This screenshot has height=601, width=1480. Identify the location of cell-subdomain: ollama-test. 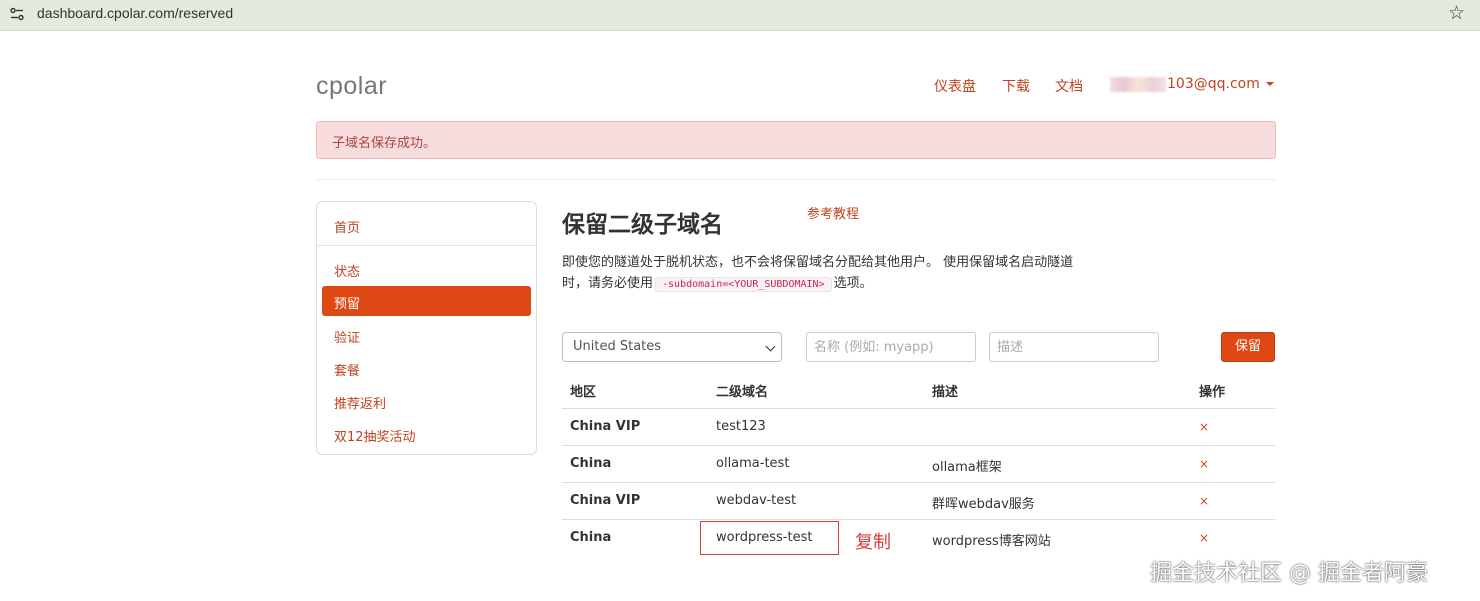
(753, 463).